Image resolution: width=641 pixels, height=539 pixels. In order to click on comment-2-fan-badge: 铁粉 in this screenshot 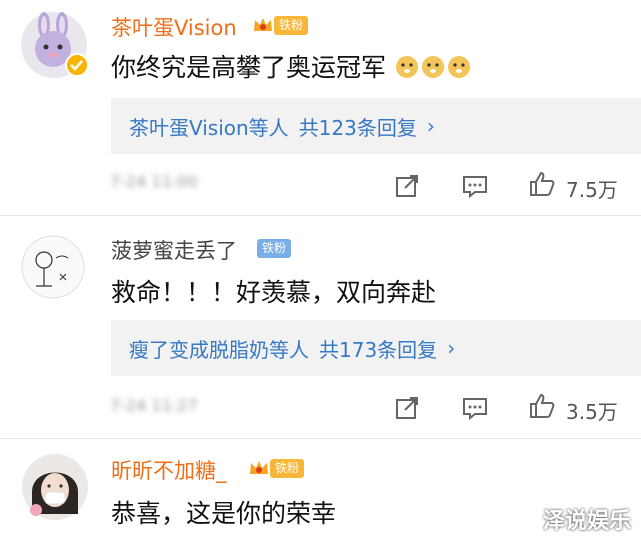, I will do `click(274, 248)`.